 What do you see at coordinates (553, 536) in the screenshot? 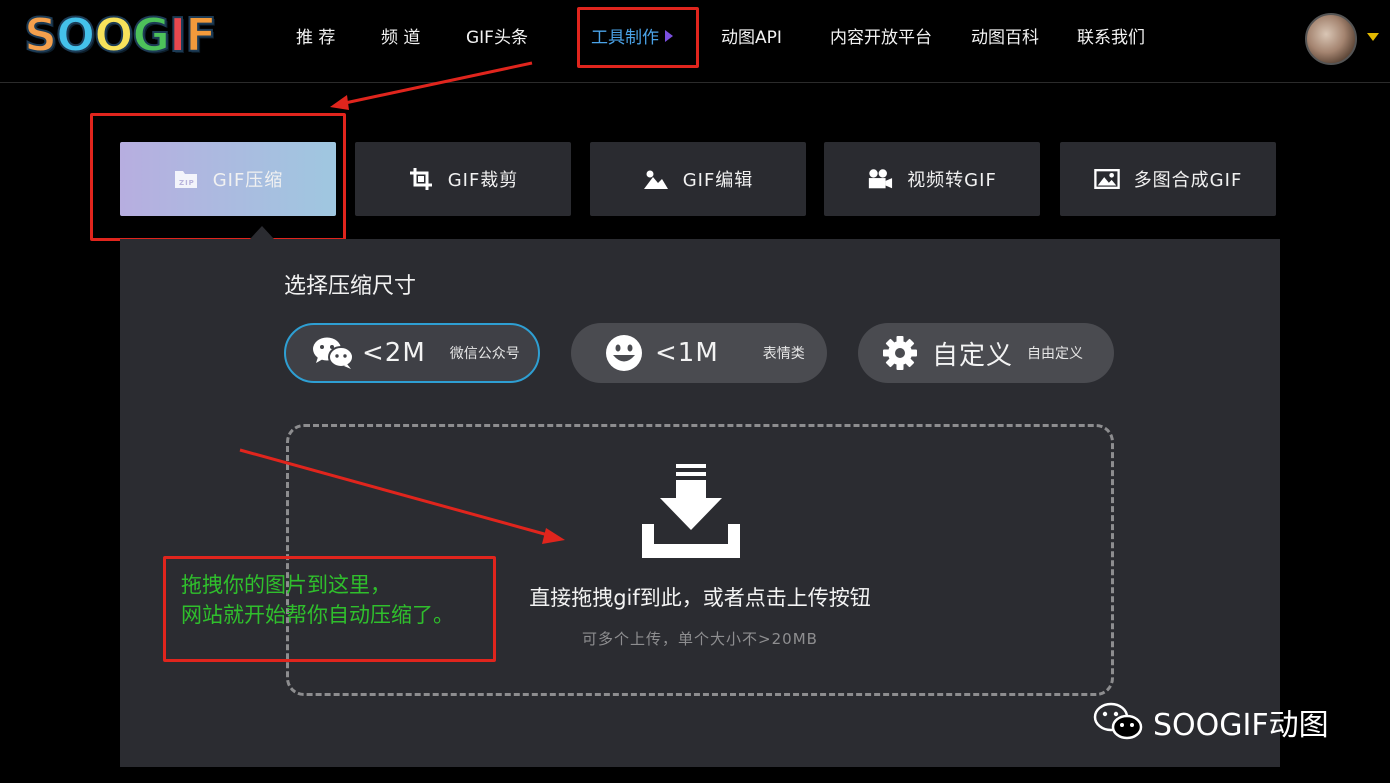
I see `arrow-head-bottom` at bounding box center [553, 536].